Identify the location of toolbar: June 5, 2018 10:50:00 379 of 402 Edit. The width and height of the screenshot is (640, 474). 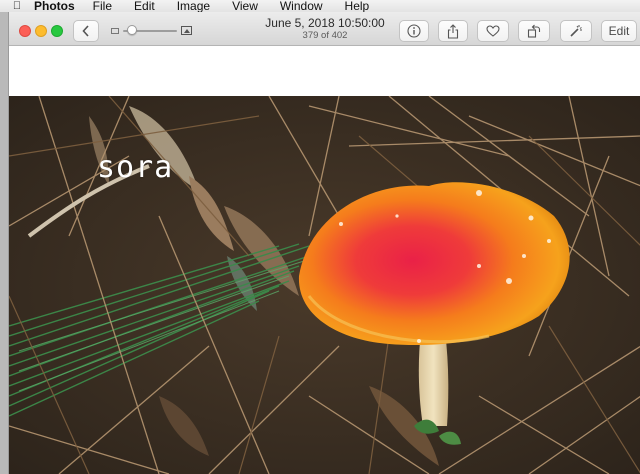
(324, 29).